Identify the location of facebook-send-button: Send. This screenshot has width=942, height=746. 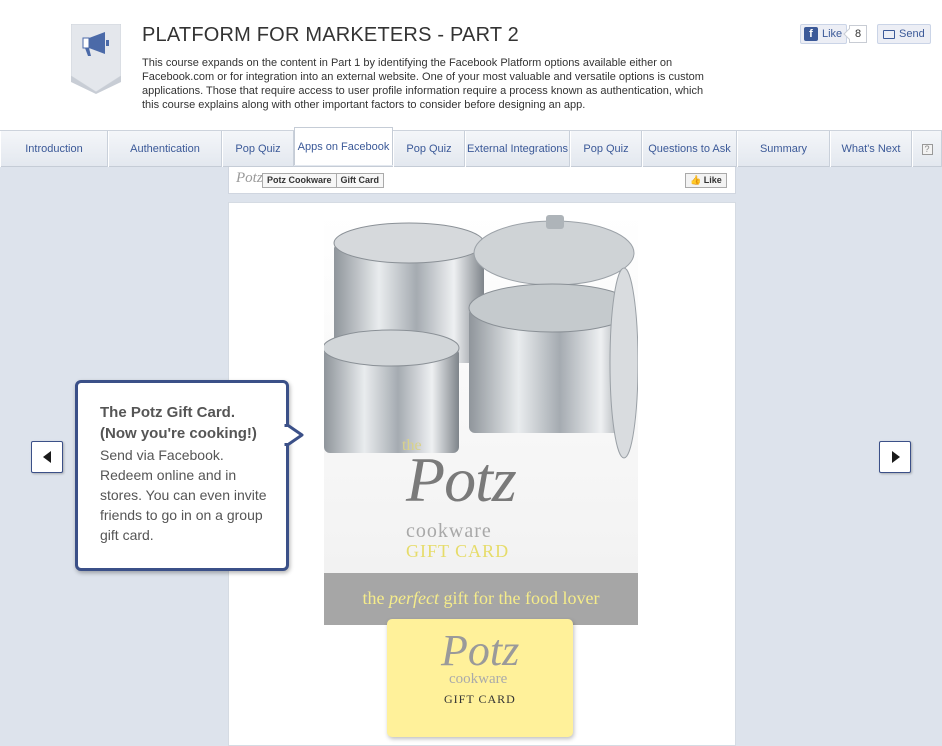
(904, 34).